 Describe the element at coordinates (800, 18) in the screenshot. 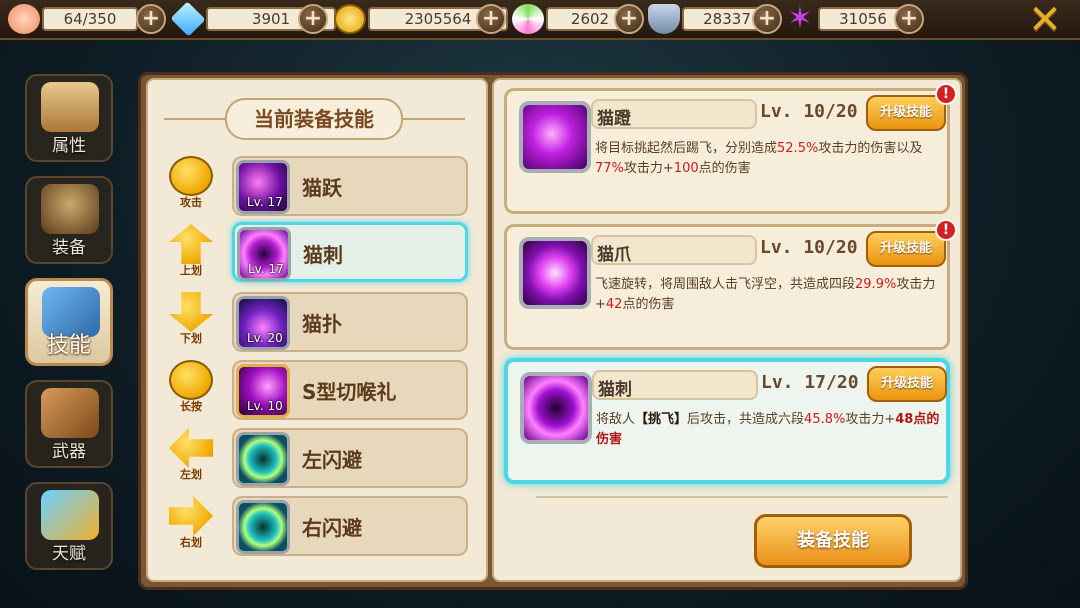

I see `purple-star-icon: ✶` at that location.